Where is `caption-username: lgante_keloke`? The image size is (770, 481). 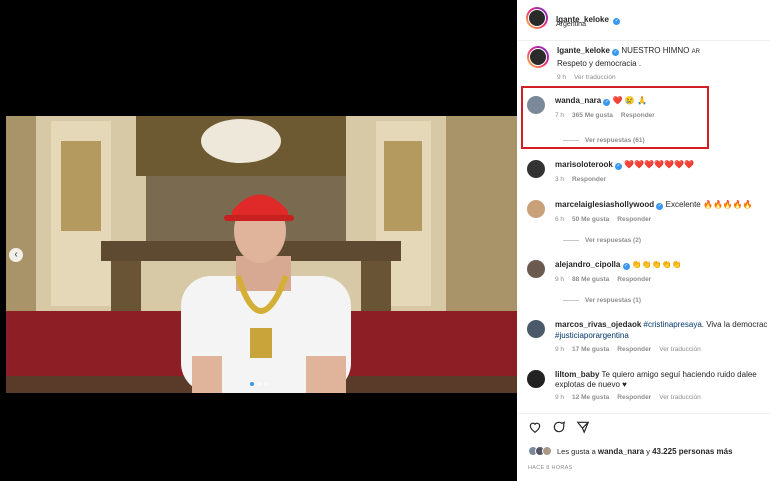
caption-username: lgante_keloke is located at coordinates (583, 50).